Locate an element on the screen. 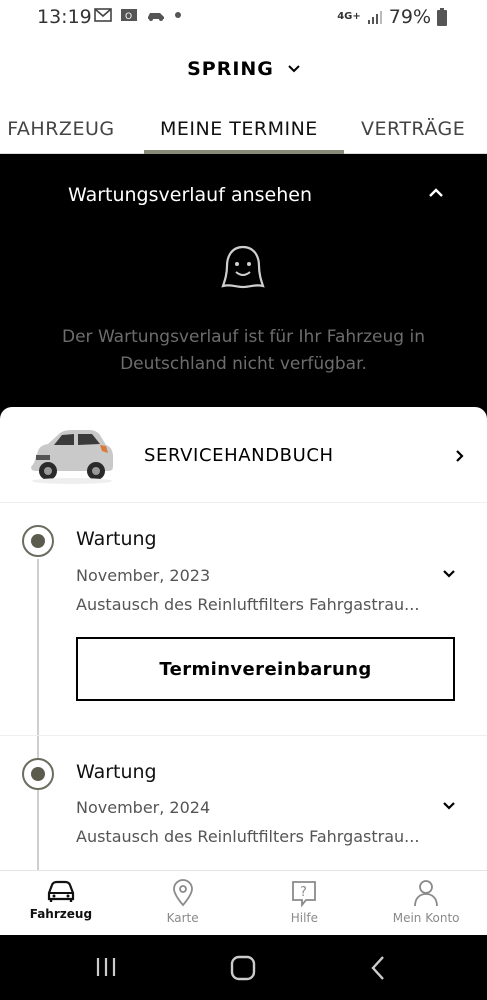  recent-apps-icon is located at coordinates (106, 967).